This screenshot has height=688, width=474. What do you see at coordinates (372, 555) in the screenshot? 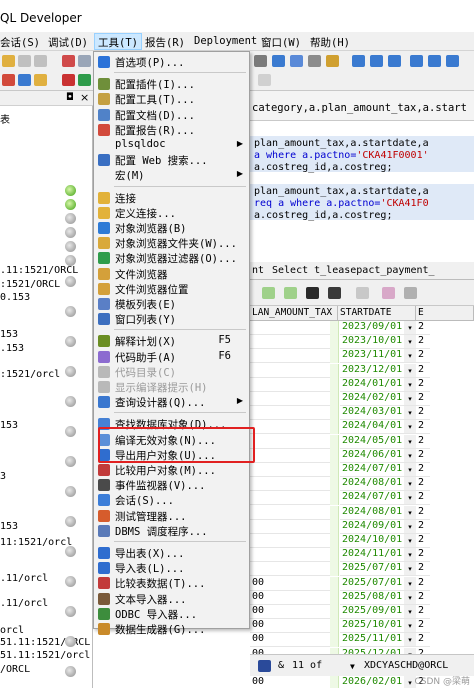
I see `cell-startdate: 2024/11/01` at bounding box center [372, 555].